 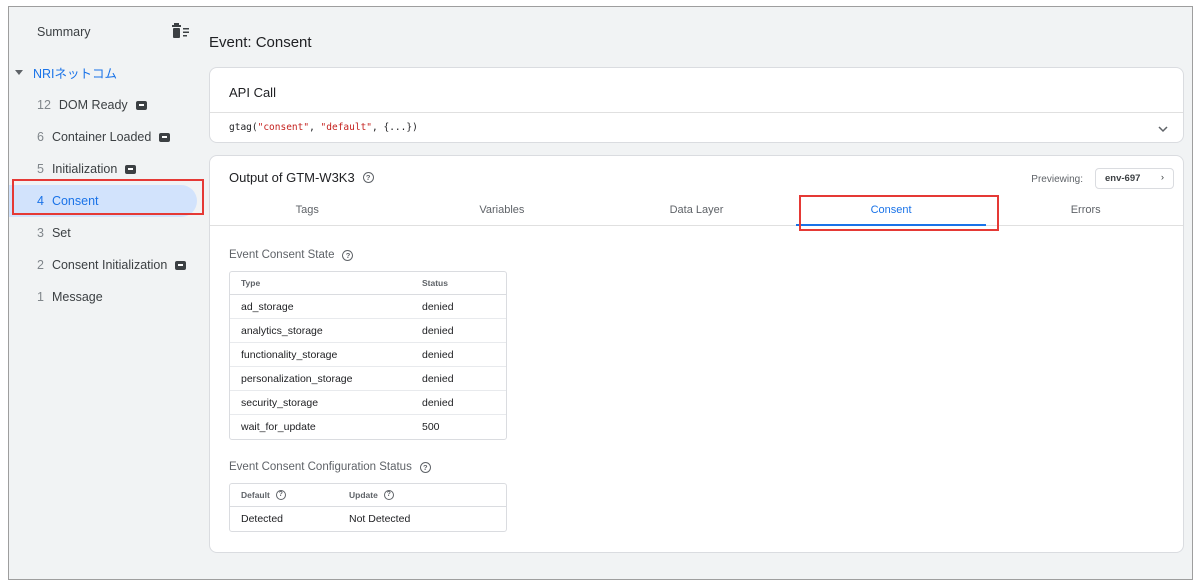 What do you see at coordinates (109, 233) in the screenshot?
I see `event-item-set: 3 Set` at bounding box center [109, 233].